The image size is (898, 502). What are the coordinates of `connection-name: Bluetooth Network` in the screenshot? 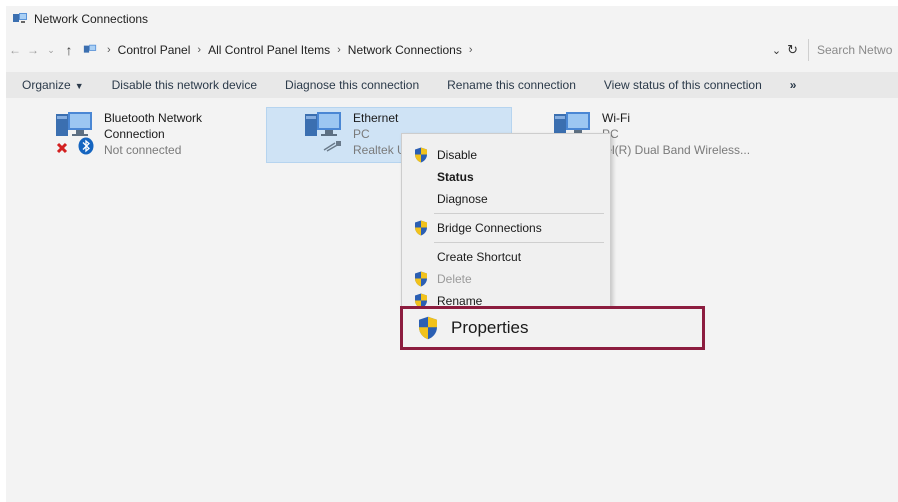 It's located at (153, 118).